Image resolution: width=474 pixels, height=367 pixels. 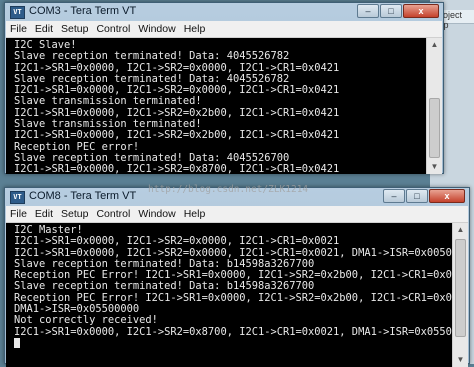 I want to click on com3-scrollbar: ▲ ▼, so click(x=434, y=106).